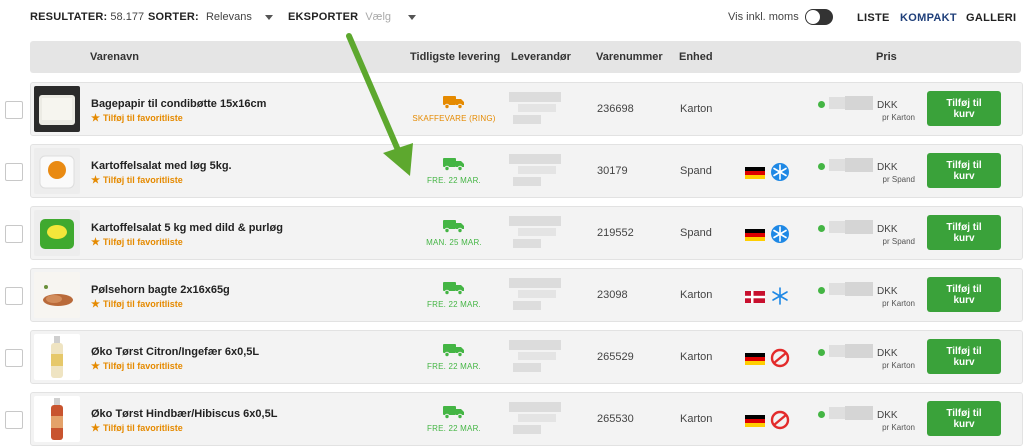  Describe the element at coordinates (455, 57) in the screenshot. I see `col-delivery: Tidligste levering` at that location.